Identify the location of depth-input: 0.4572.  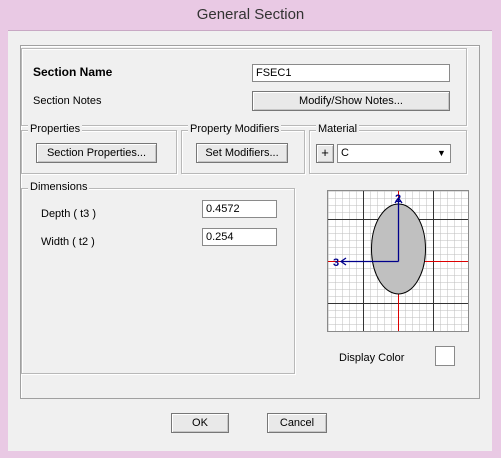
(239, 209).